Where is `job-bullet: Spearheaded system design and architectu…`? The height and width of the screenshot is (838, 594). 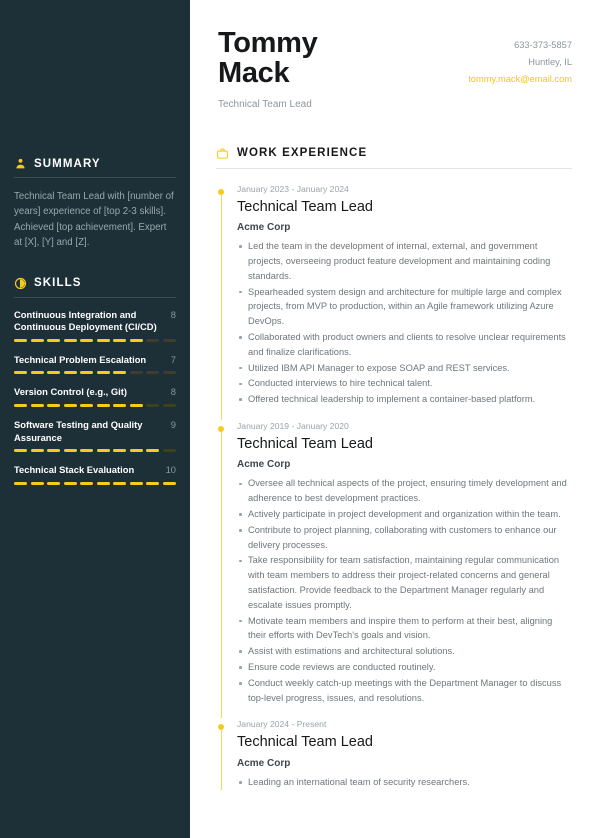 job-bullet: Spearheaded system design and architectu… is located at coordinates (404, 307).